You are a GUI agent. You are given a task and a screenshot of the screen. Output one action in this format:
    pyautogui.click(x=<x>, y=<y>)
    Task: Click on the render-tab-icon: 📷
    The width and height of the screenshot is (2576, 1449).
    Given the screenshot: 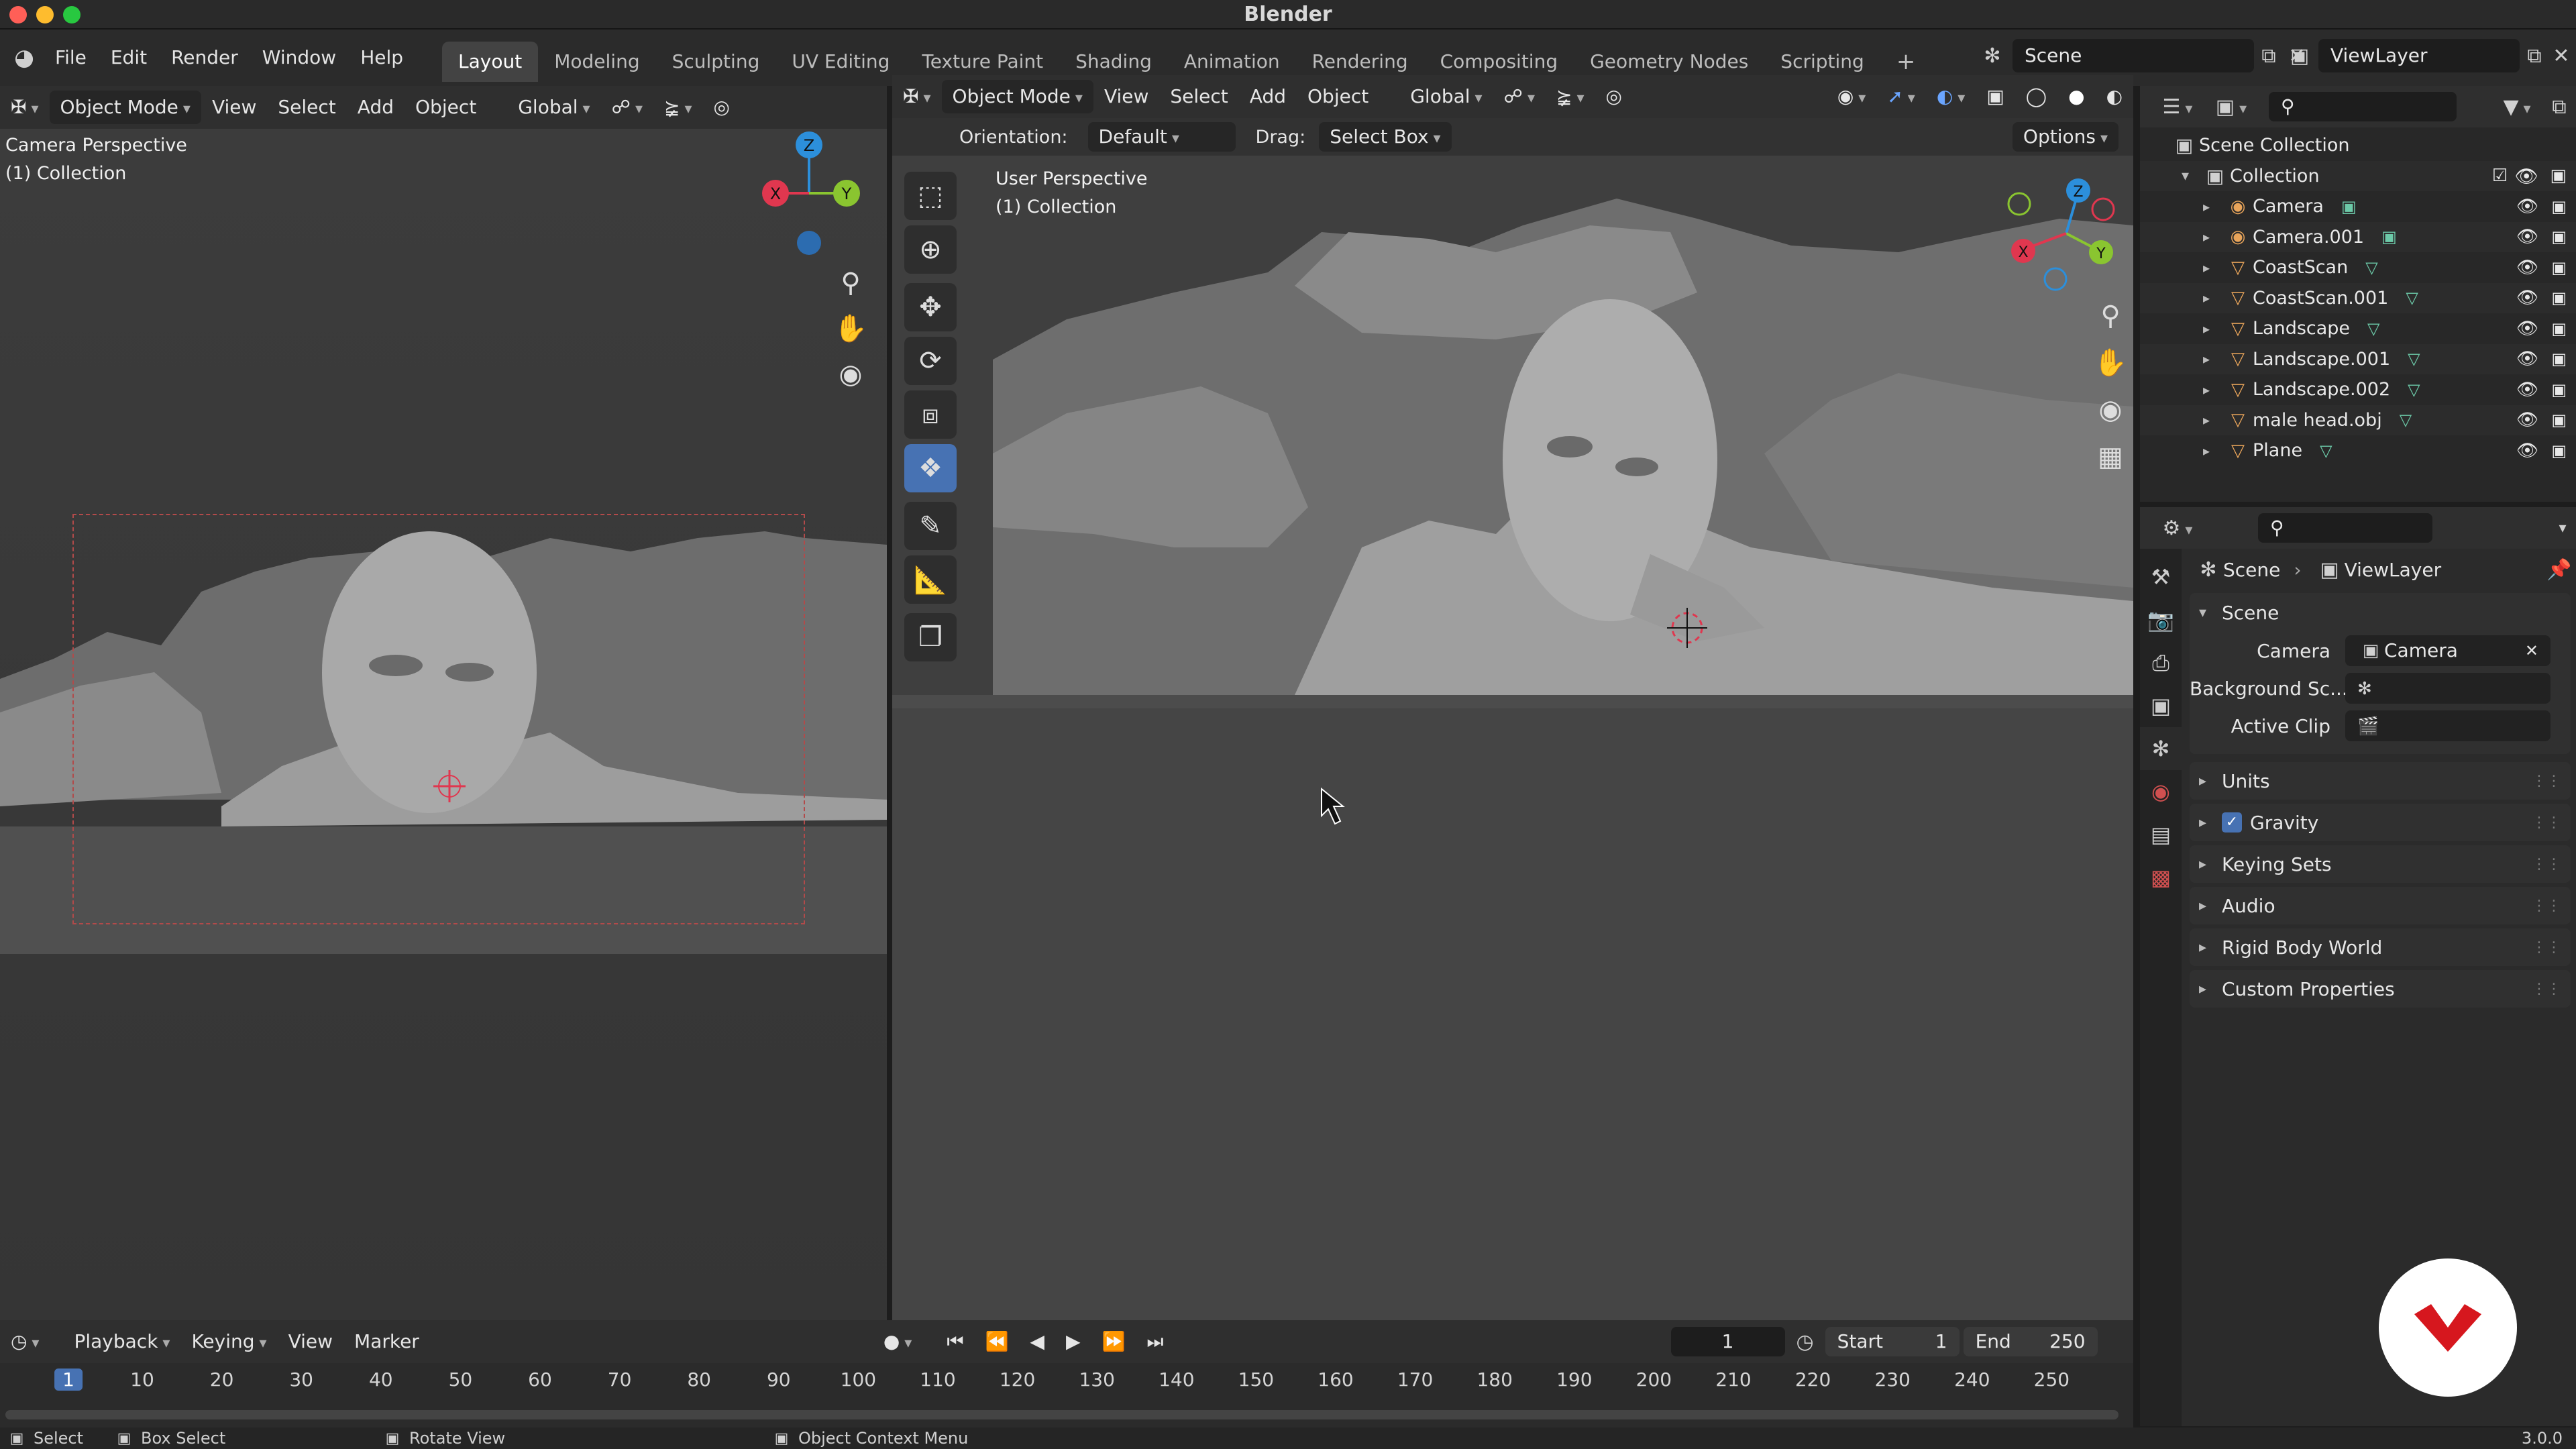 What is the action you would take?
    pyautogui.click(x=2161, y=619)
    